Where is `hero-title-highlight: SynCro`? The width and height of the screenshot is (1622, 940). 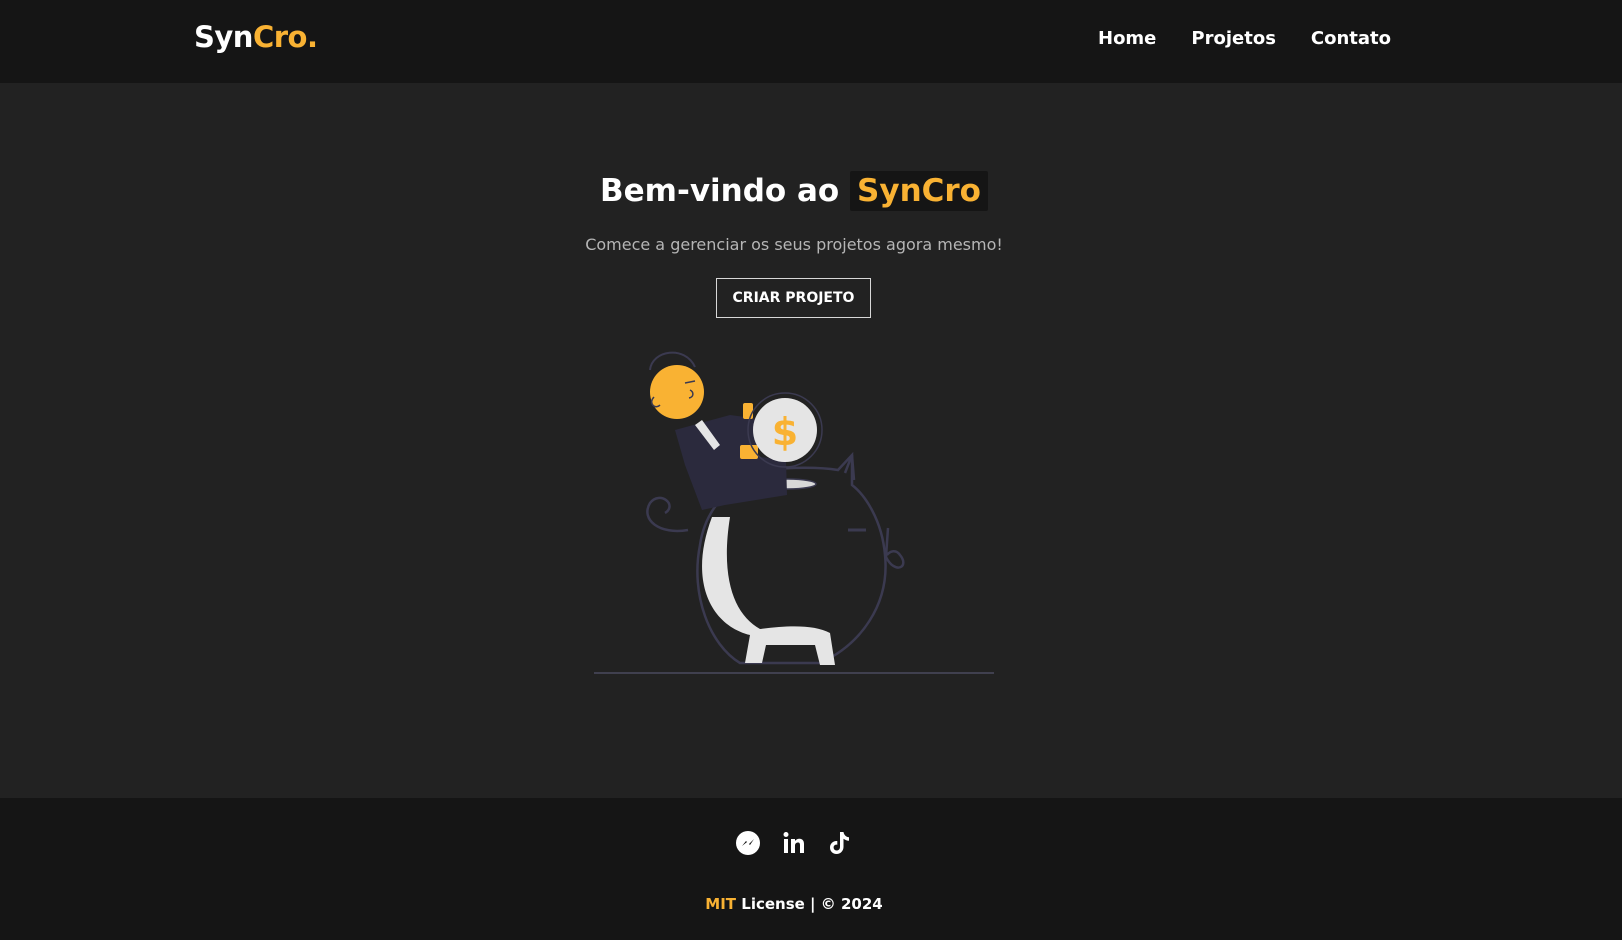
hero-title-highlight: SynCro is located at coordinates (919, 191).